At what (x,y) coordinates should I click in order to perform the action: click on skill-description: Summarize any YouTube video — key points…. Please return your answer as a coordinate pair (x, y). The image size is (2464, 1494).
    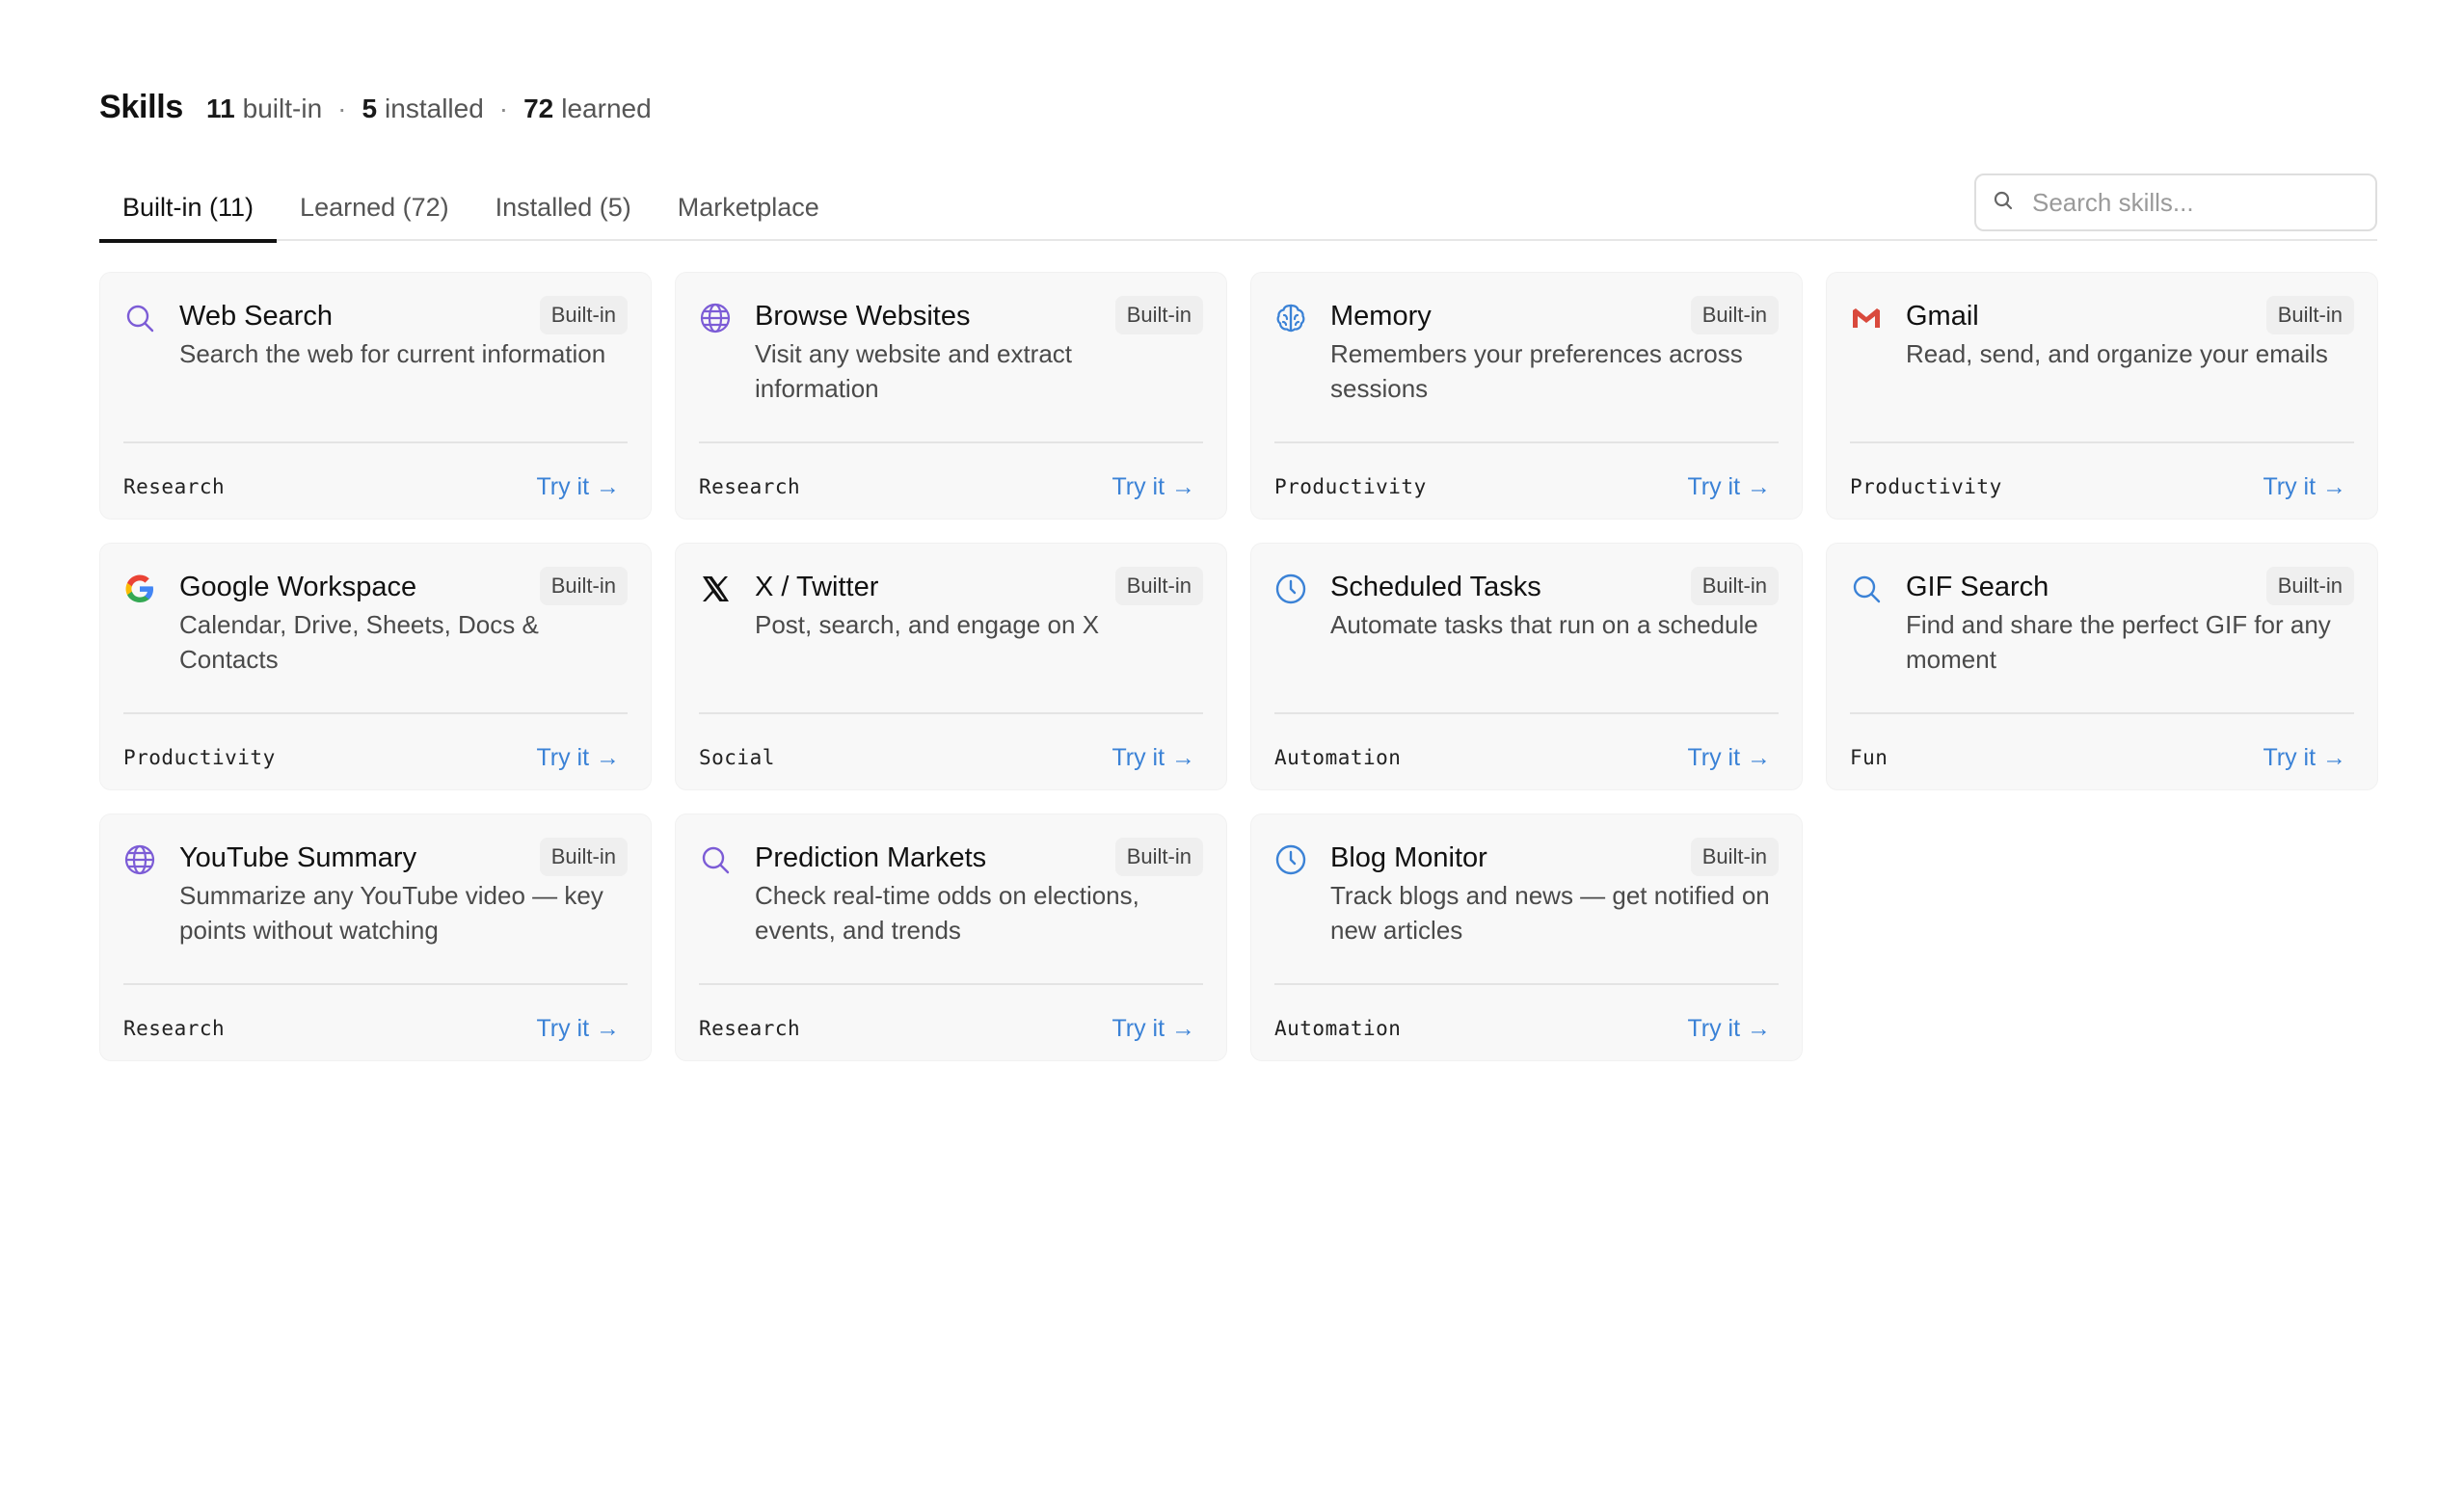
    Looking at the image, I should click on (391, 913).